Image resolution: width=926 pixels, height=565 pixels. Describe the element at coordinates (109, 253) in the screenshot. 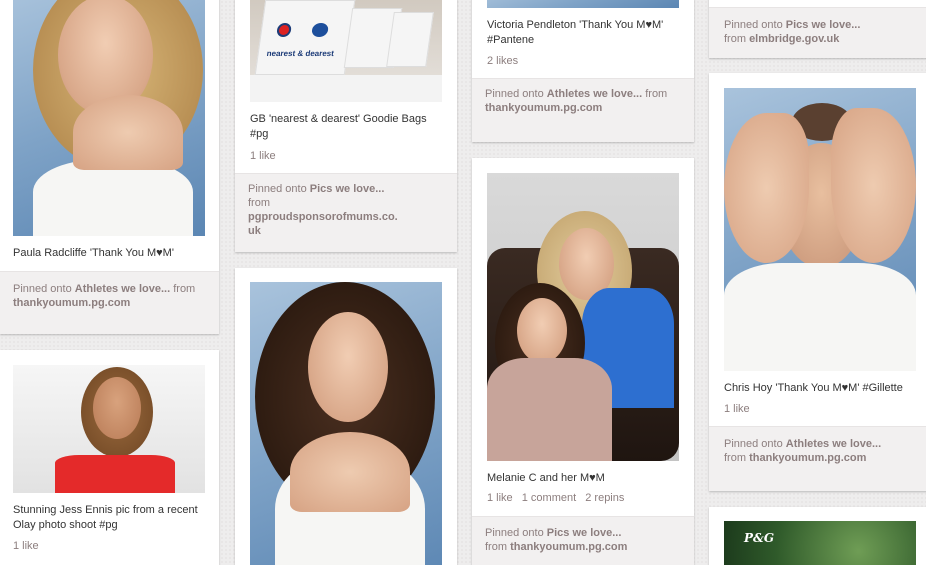

I see `pin-description: Paula Radcliffe 'Thank You M♥M'` at that location.